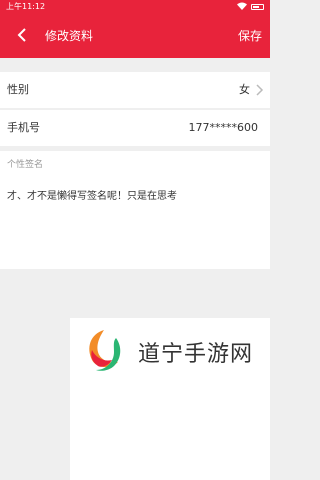  Describe the element at coordinates (244, 89) in the screenshot. I see `gender-value: 女` at that location.